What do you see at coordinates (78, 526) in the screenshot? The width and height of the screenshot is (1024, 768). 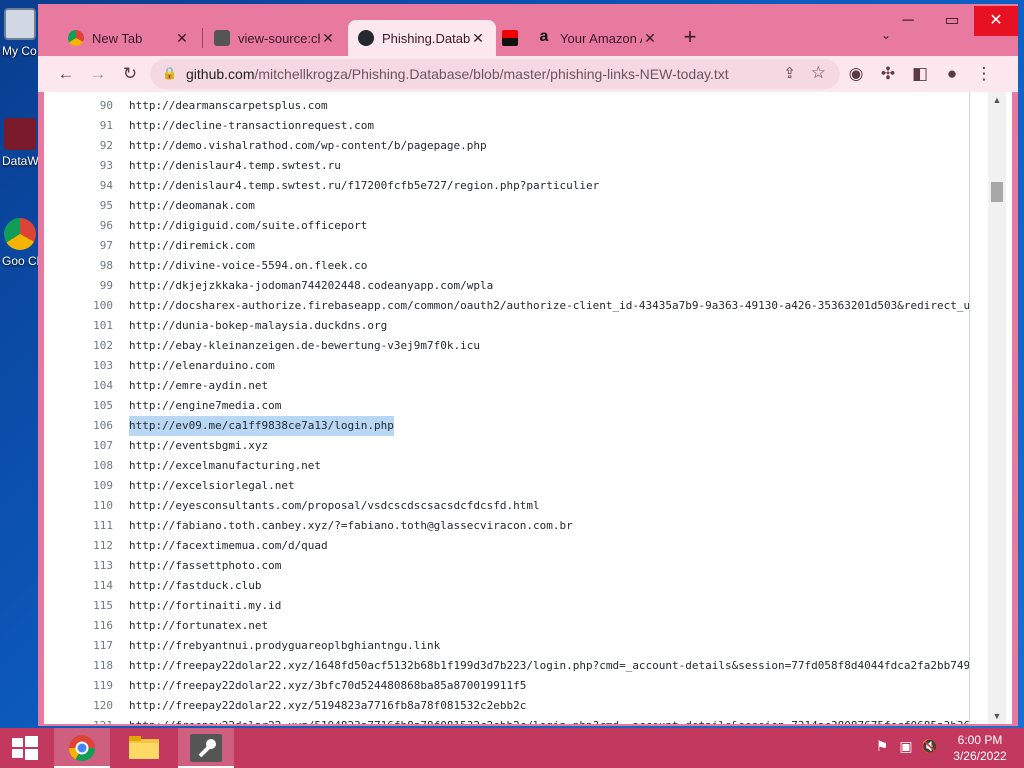 I see `line-number: 111` at bounding box center [78, 526].